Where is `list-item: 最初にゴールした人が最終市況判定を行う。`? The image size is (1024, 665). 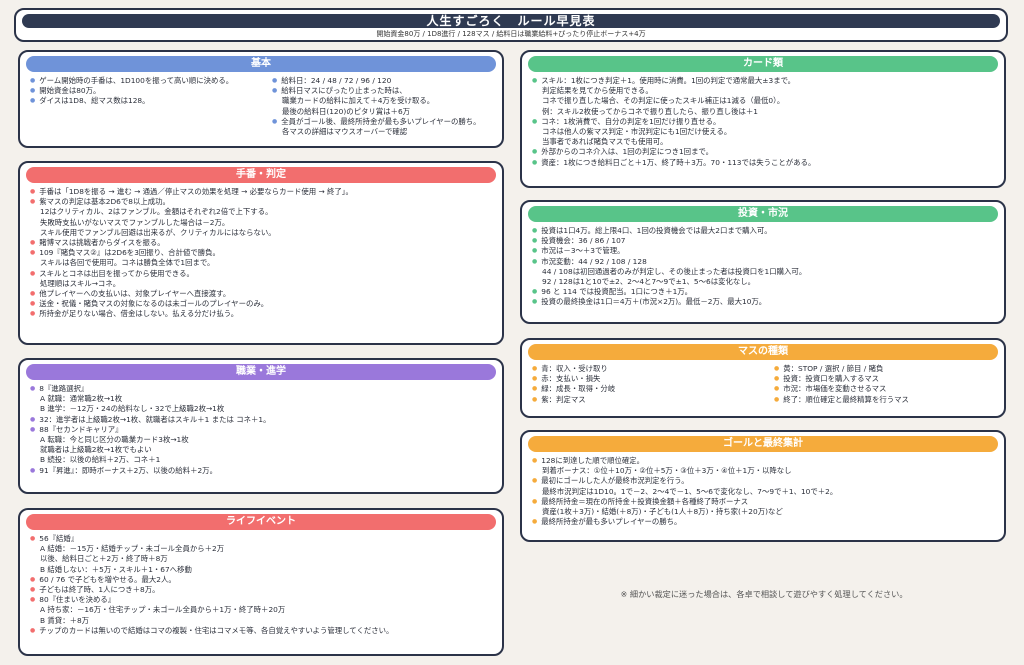 list-item: 最初にゴールした人が最終市況判定を行う。 is located at coordinates (765, 481).